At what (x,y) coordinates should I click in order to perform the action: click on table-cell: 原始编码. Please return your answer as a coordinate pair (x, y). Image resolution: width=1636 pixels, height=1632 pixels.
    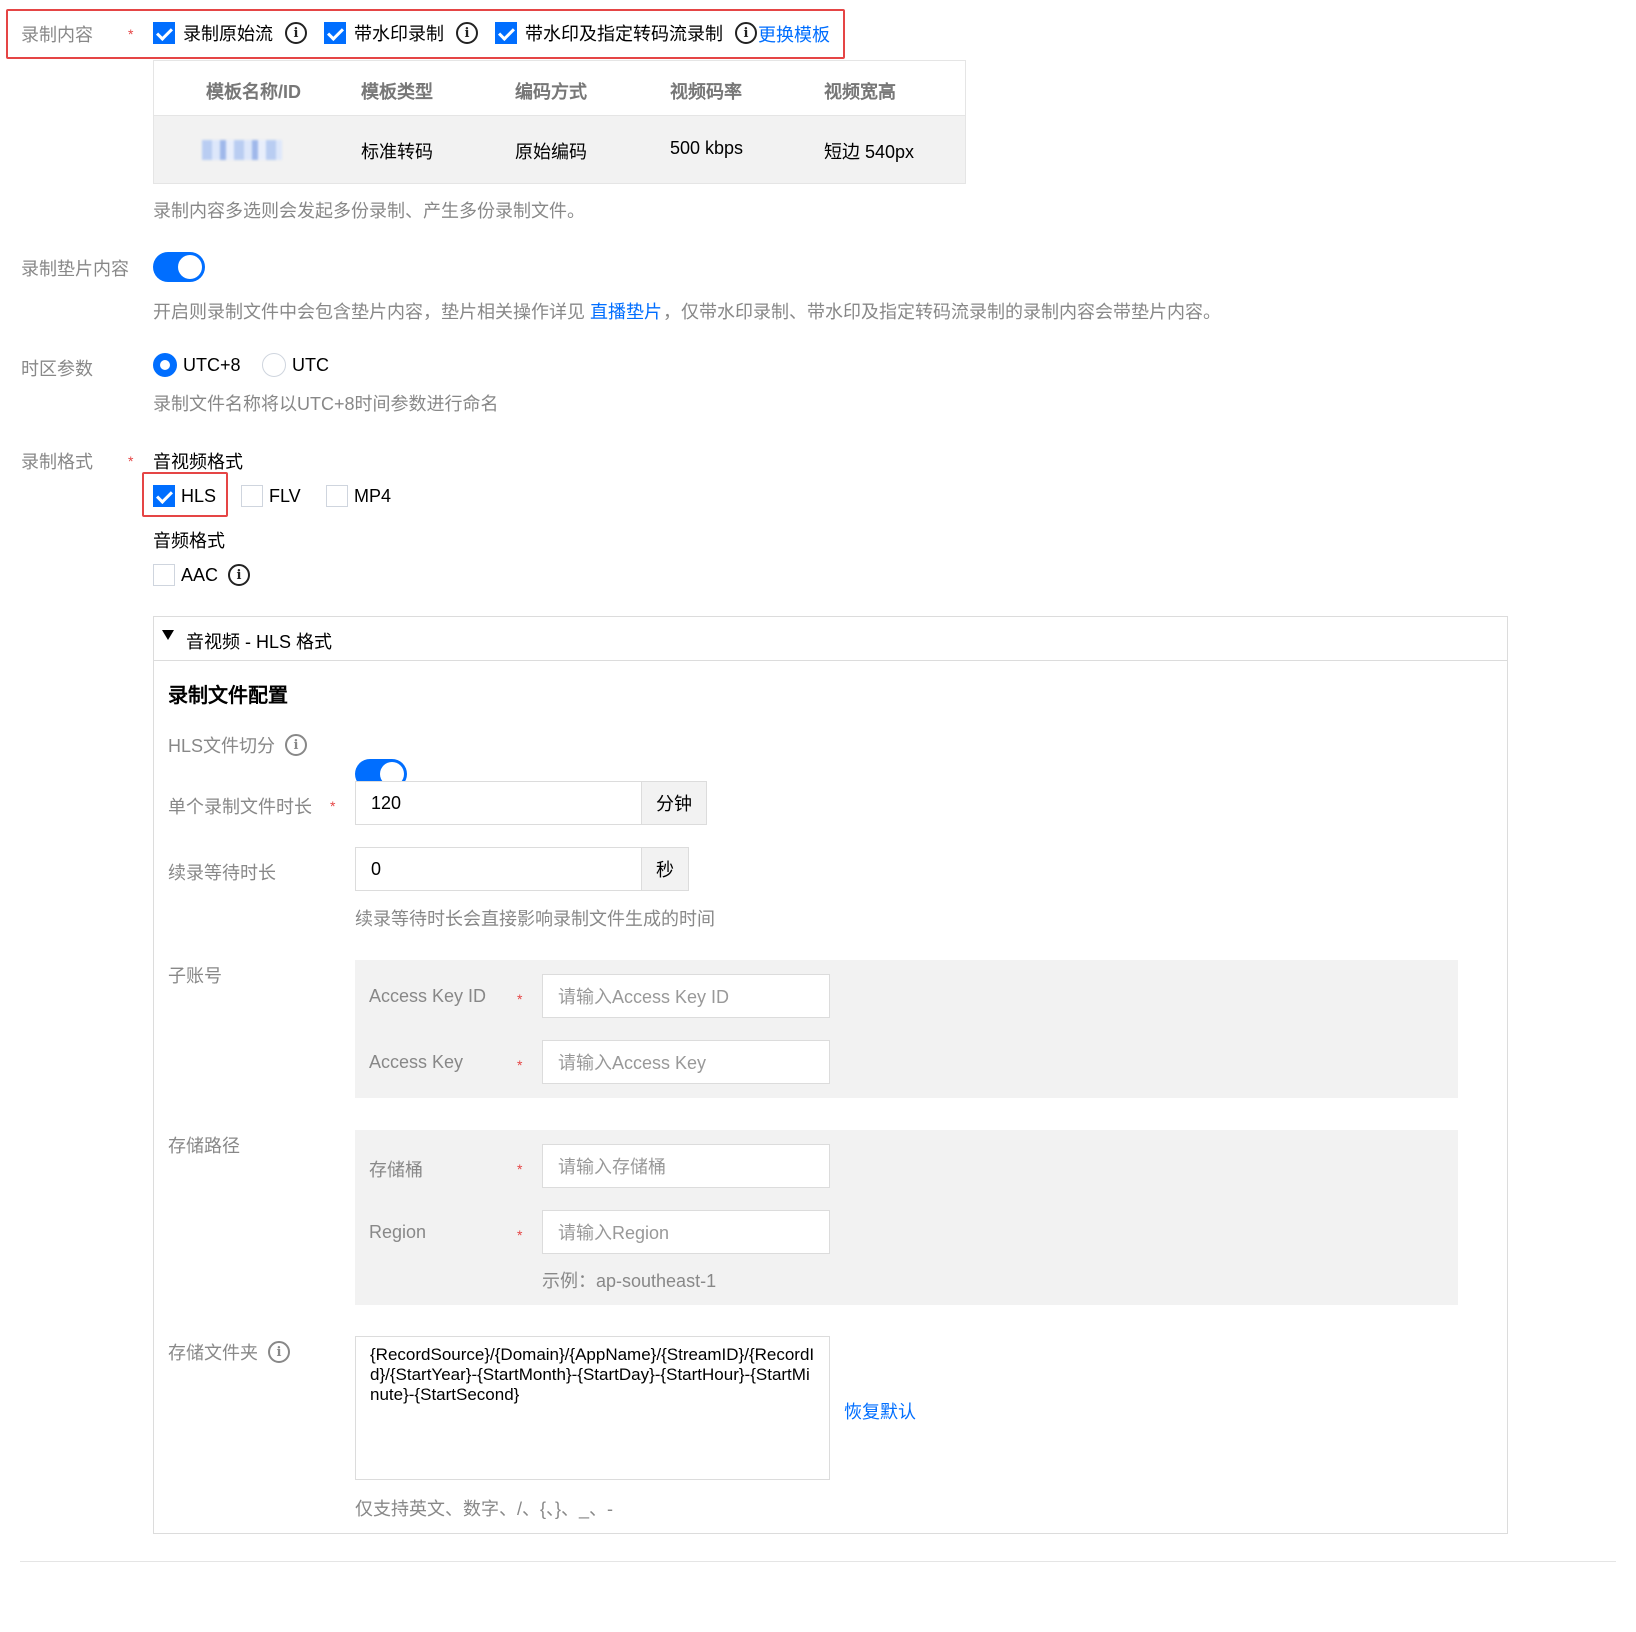
    Looking at the image, I should click on (551, 152).